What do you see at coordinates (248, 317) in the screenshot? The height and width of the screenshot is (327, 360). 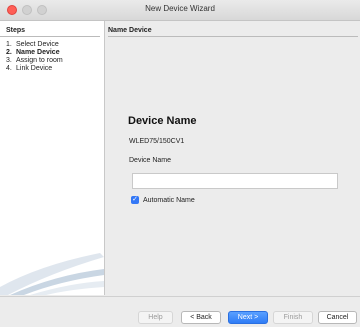 I see `next-button: Next >` at bounding box center [248, 317].